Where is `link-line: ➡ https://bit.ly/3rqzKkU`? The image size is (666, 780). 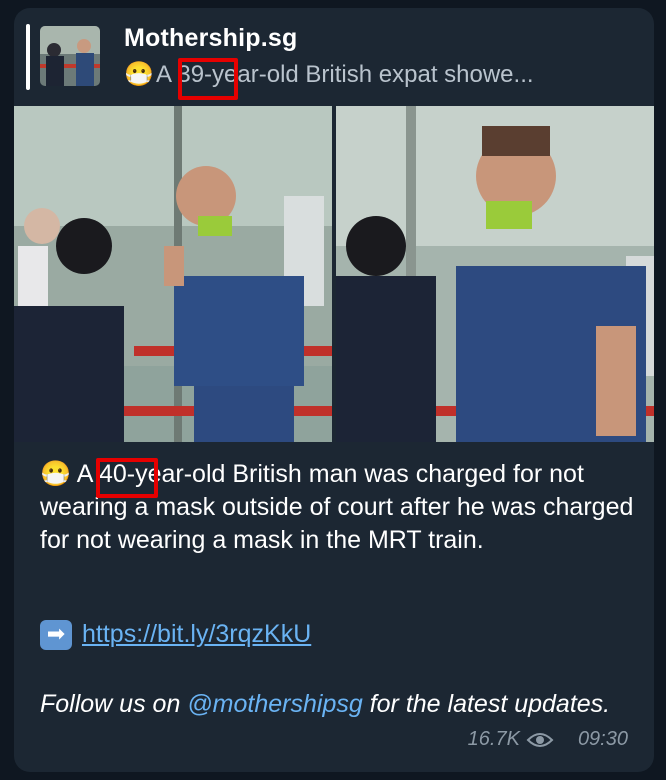 link-line: ➡ https://bit.ly/3rqzKkU is located at coordinates (175, 637).